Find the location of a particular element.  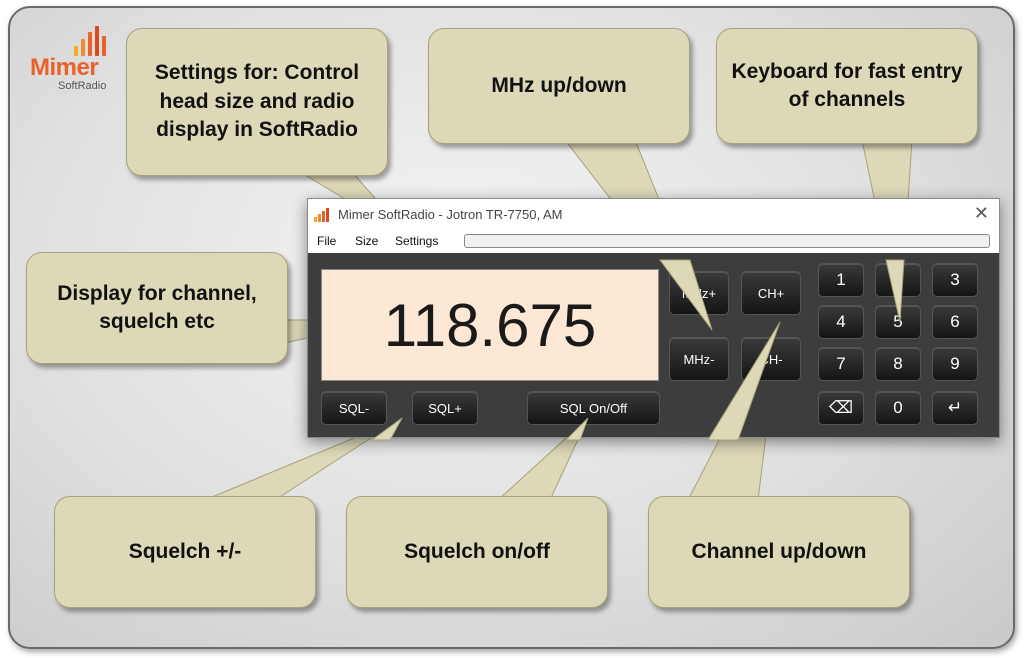

key-1: 1 is located at coordinates (841, 280).